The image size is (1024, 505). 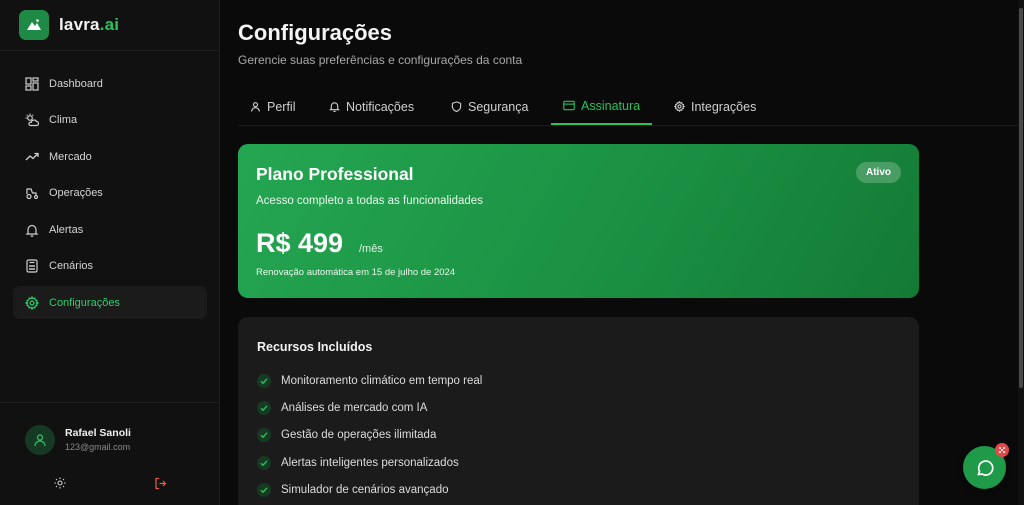 I want to click on sidebar-item-label: Cenários, so click(x=71, y=266).